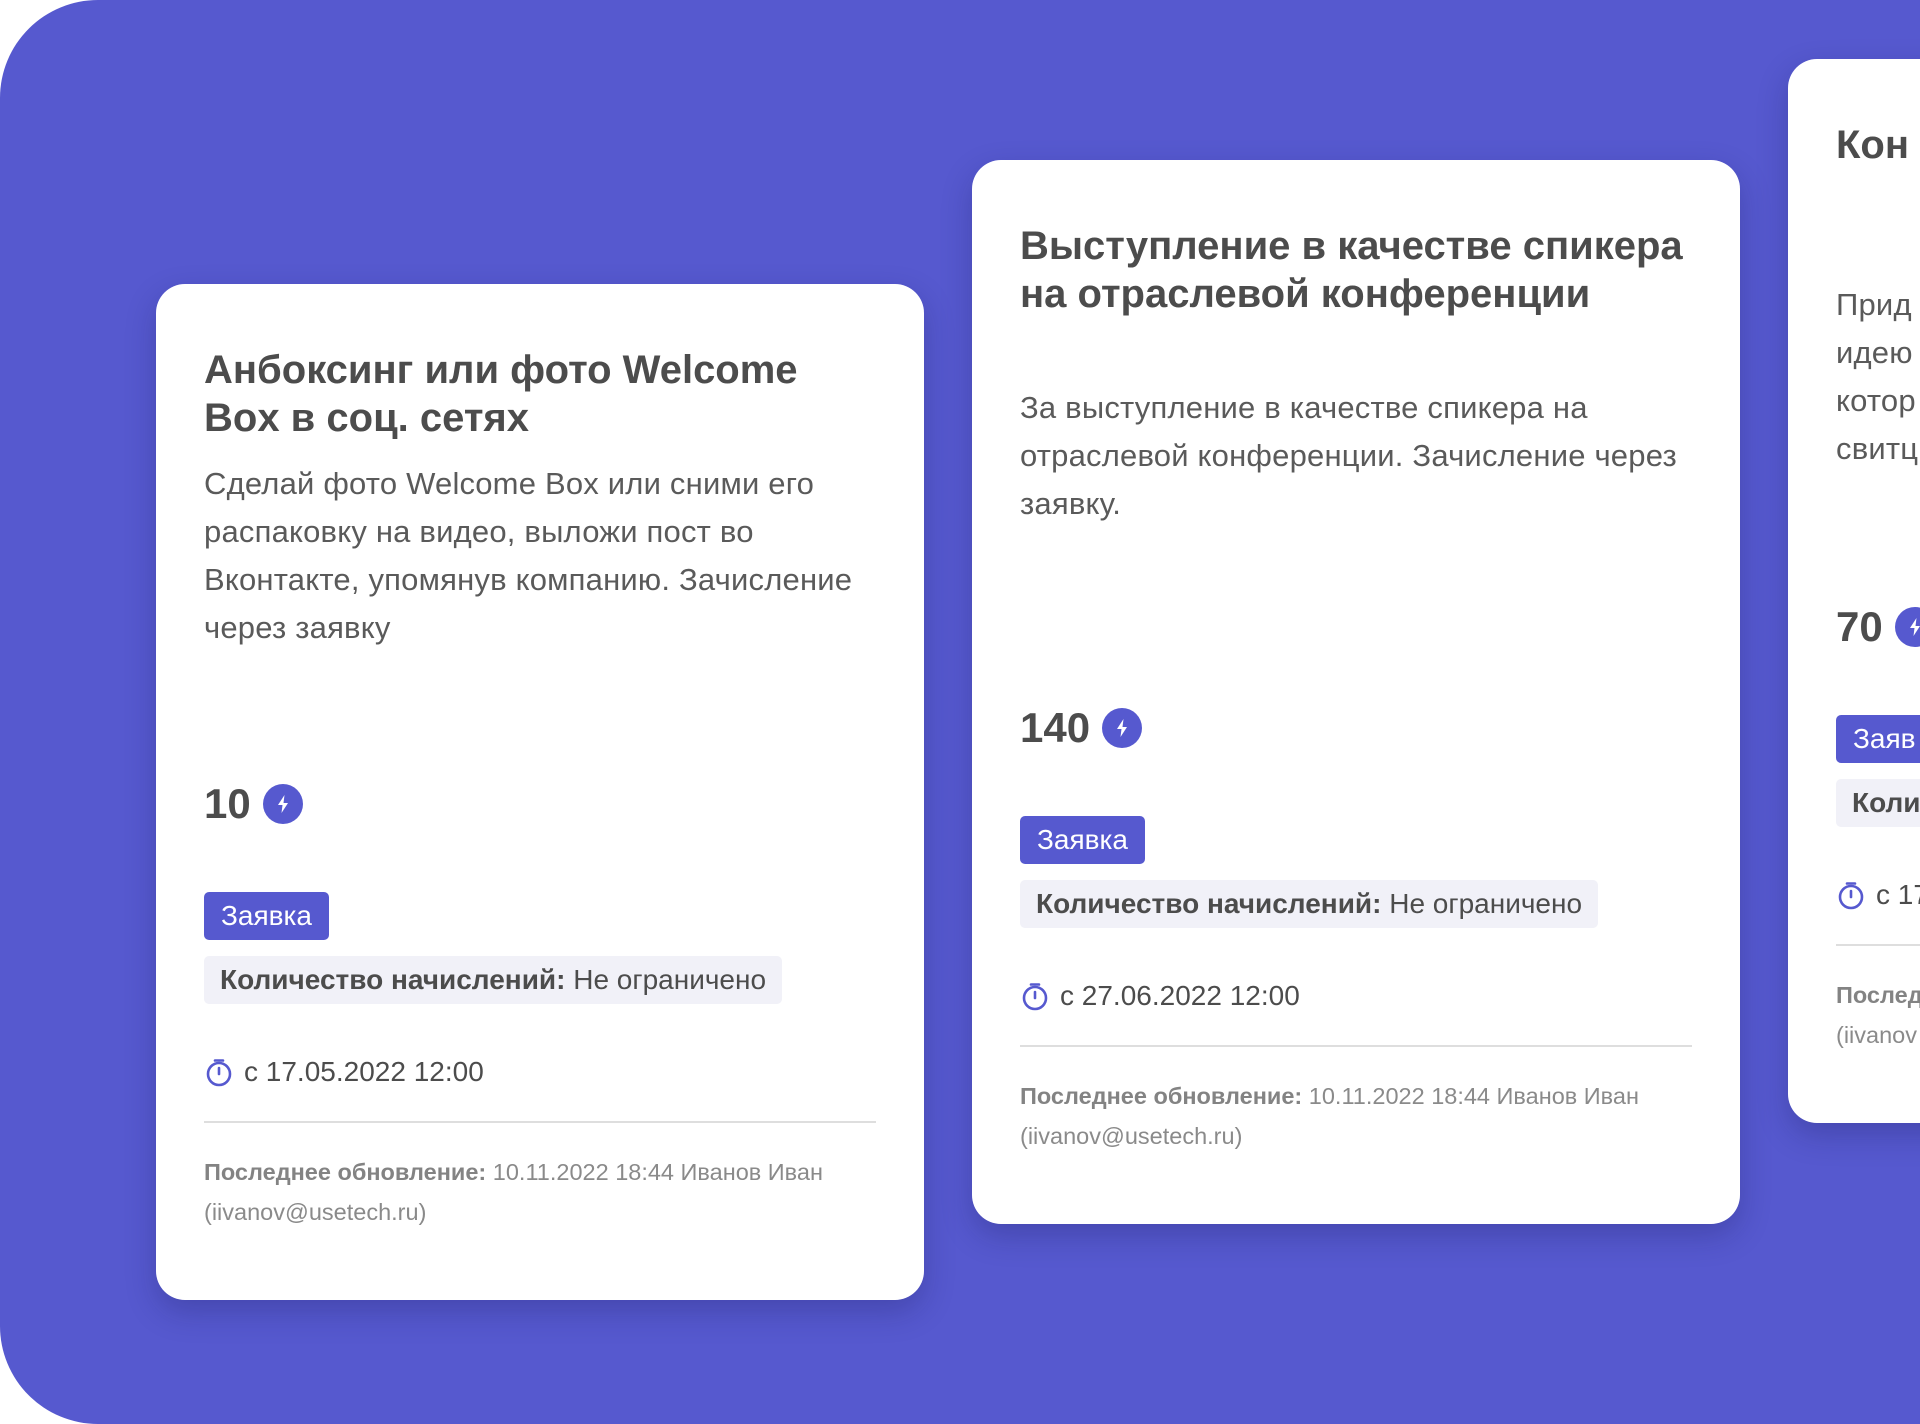  I want to click on start-date: с 27.06.2022 12:00, so click(1160, 996).